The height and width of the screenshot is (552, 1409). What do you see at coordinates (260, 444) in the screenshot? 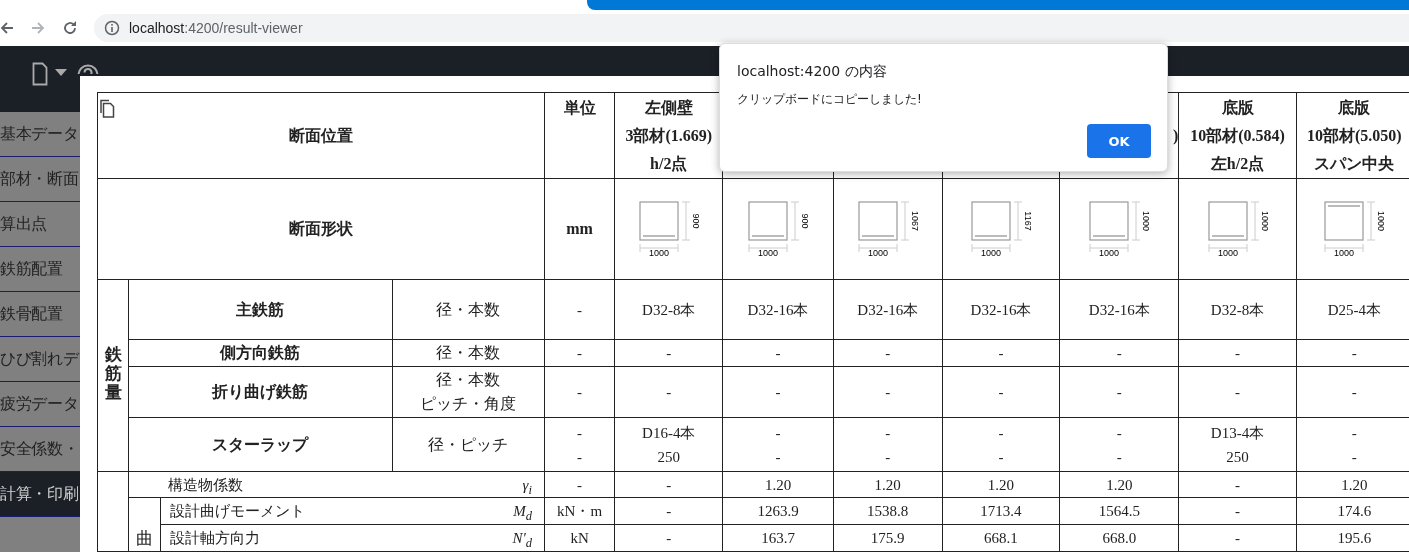
I see `row-header: スターラップ` at bounding box center [260, 444].